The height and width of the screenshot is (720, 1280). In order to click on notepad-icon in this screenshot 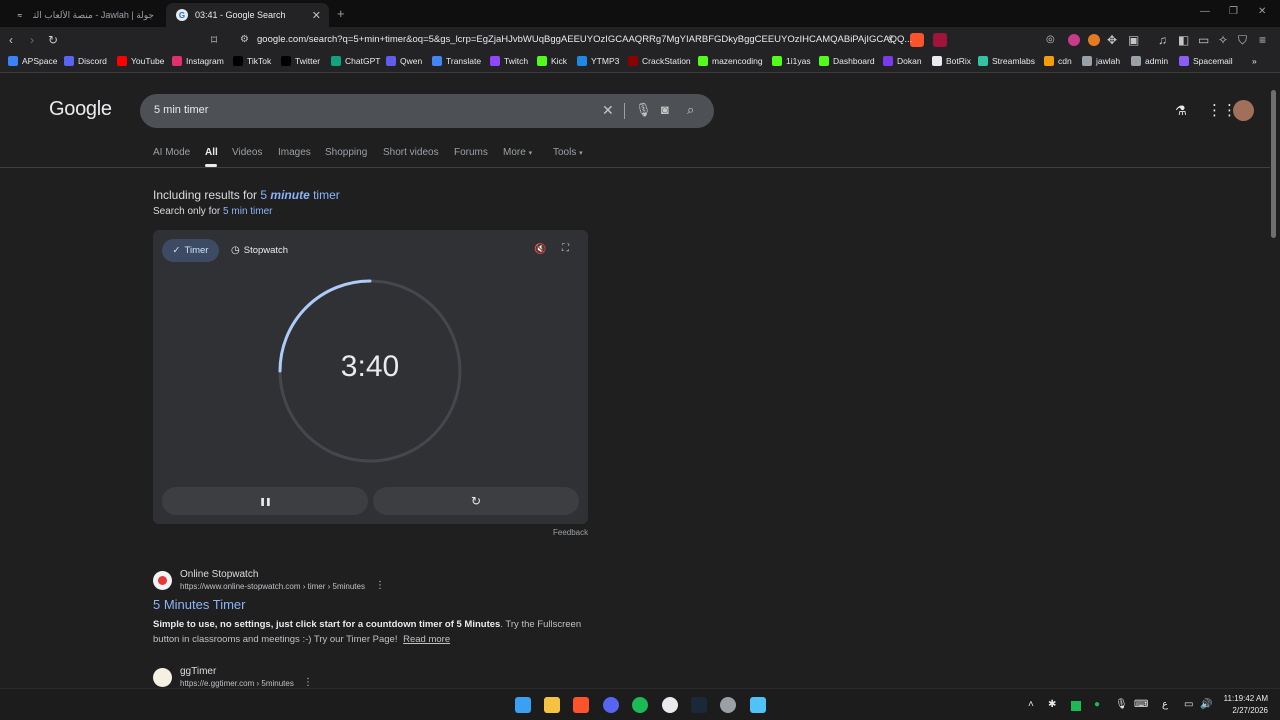, I will do `click(758, 705)`.